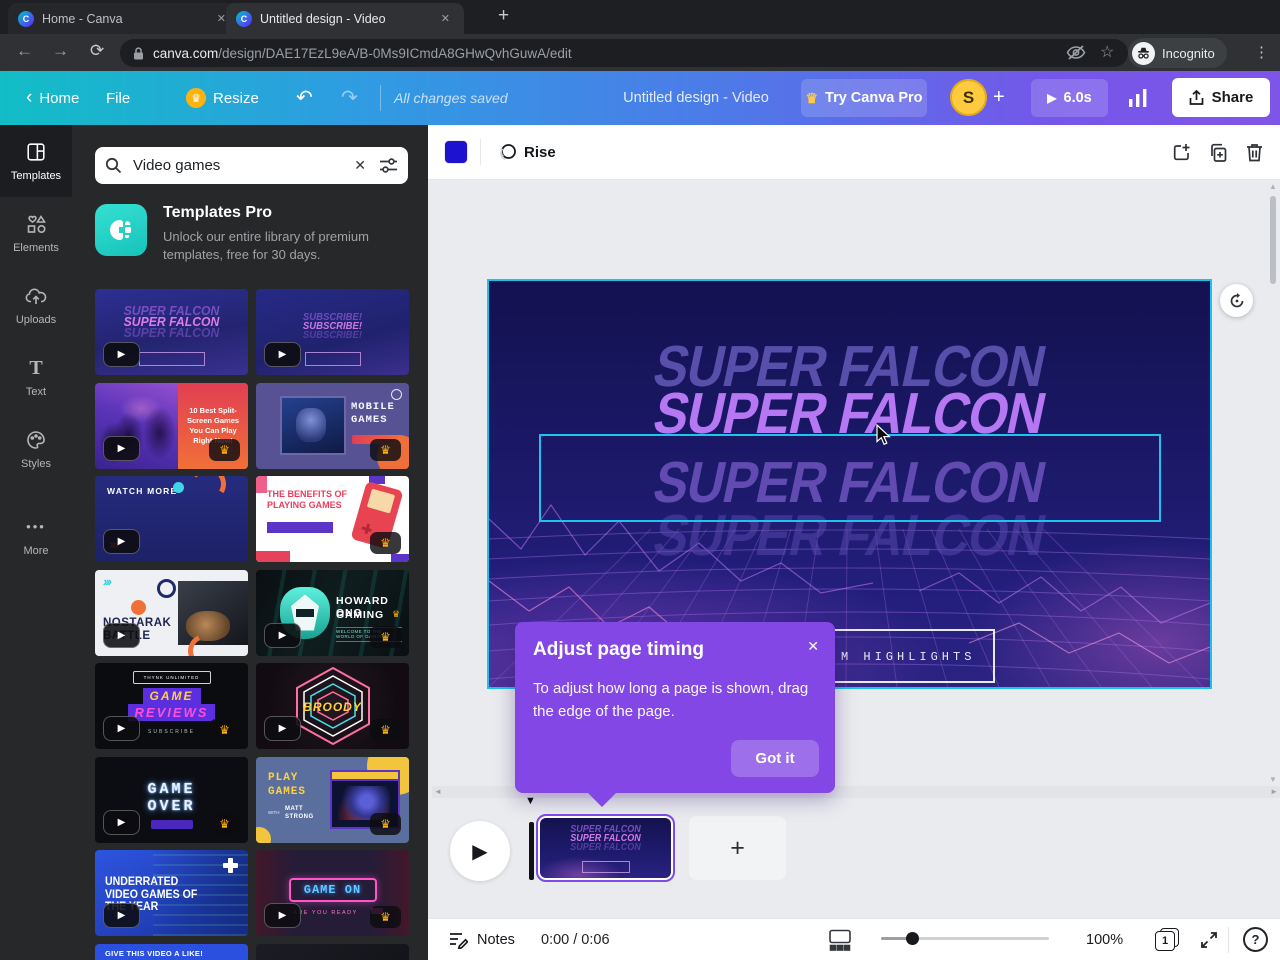  What do you see at coordinates (332, 425) in the screenshot?
I see `template-thumb-mobile-games: MOBILE GAMES ♛` at bounding box center [332, 425].